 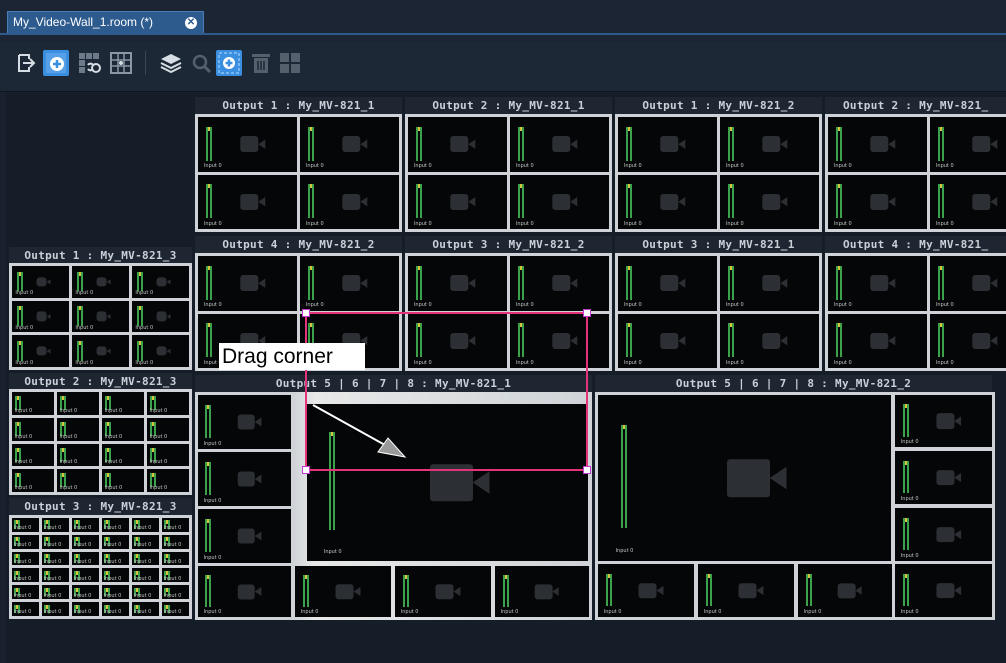 I want to click on tab-room: My_Video-Wall_1.room (*) ✕, so click(x=105, y=22).